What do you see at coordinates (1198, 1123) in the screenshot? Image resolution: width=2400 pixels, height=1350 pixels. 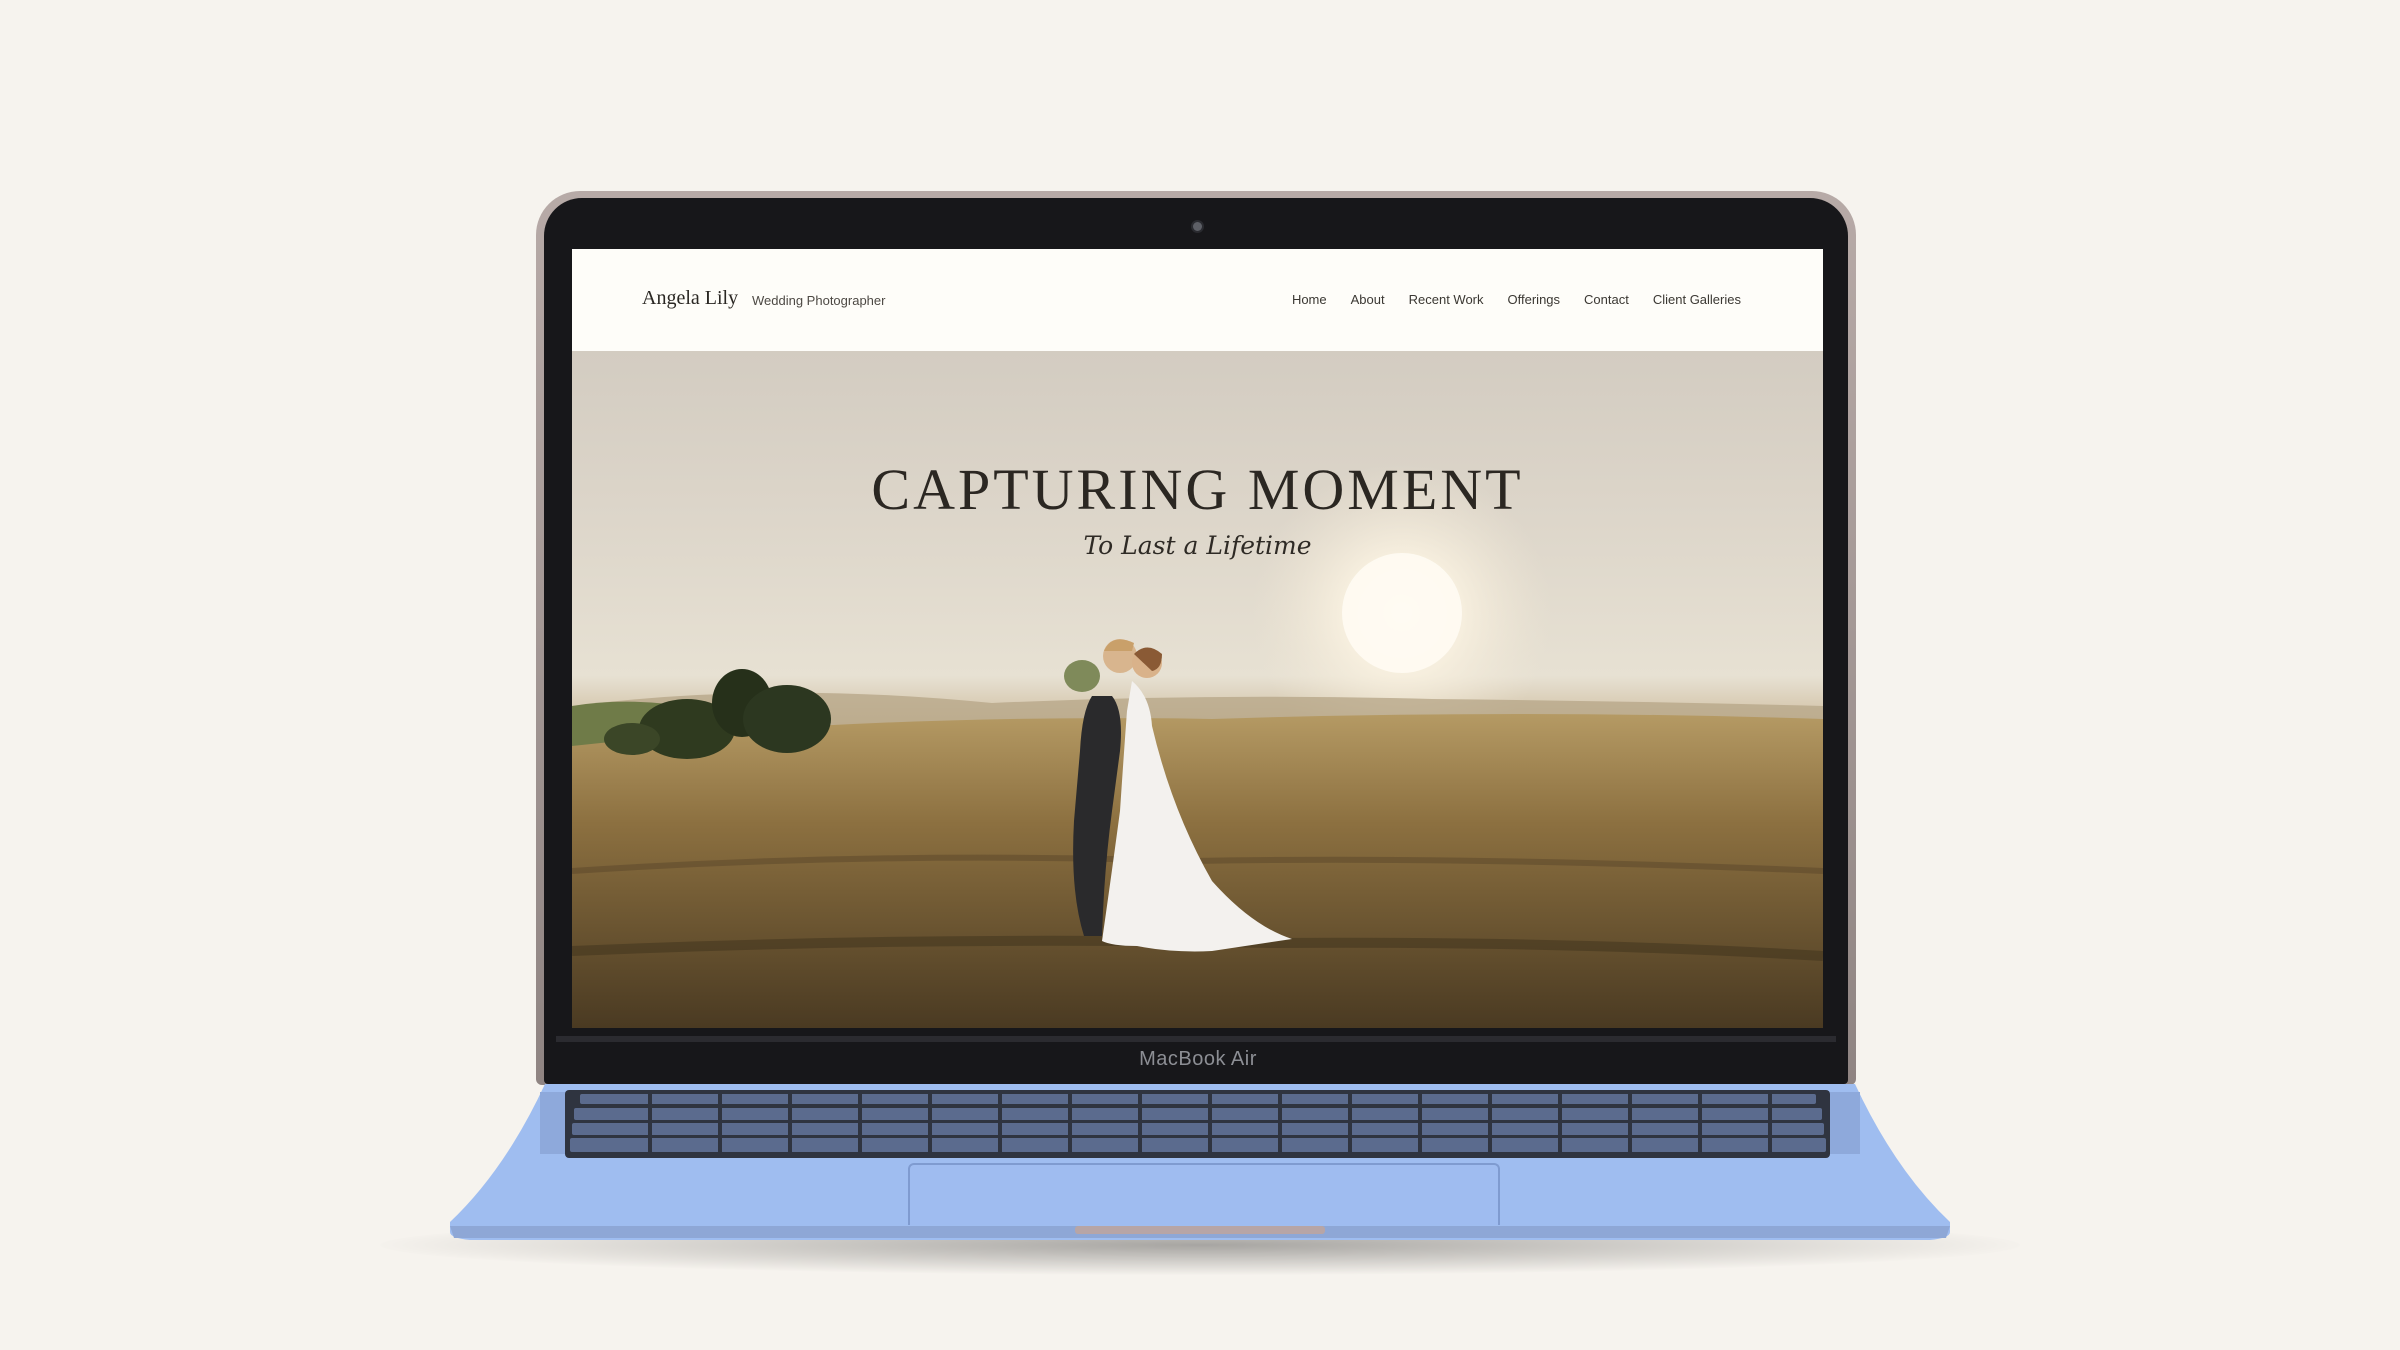 I see `keyboard-keys` at bounding box center [1198, 1123].